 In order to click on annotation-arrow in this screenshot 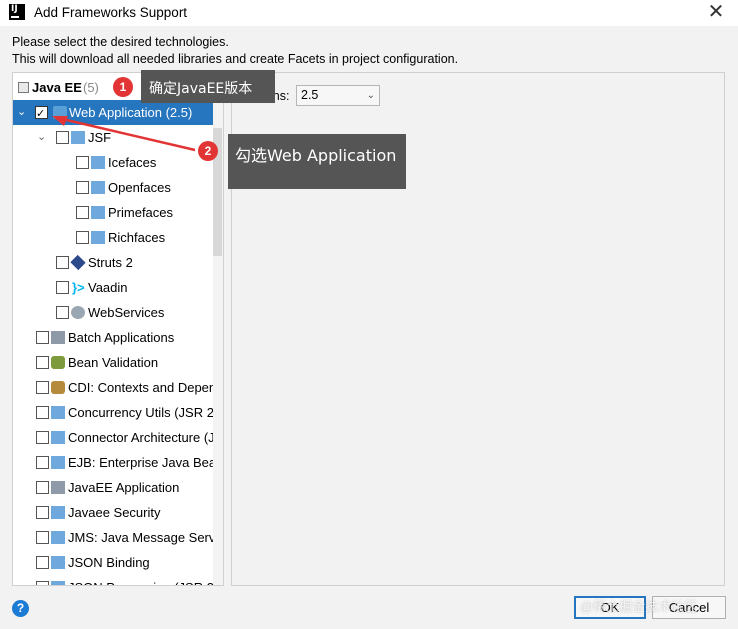, I will do `click(124, 134)`.